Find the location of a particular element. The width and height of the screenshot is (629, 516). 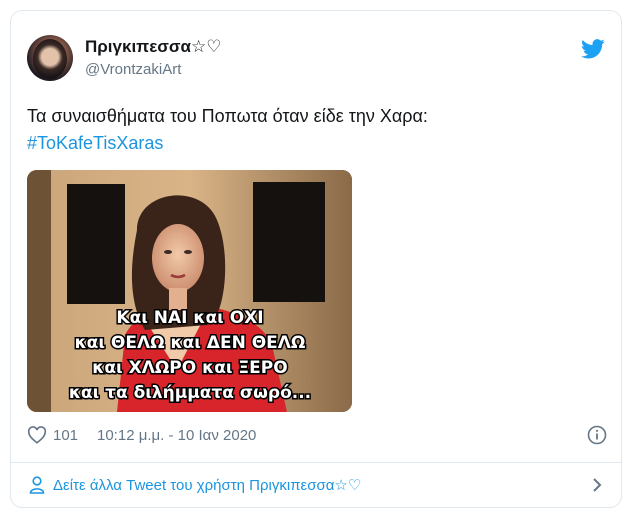

caption-line: και ΘΕΛΩ και ΔΕΝ ΘΕΛΩ is located at coordinates (190, 343).